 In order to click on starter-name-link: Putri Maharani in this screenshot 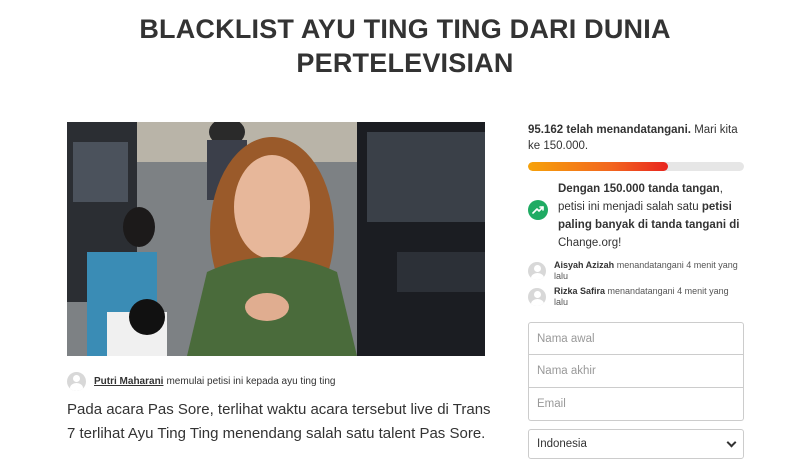, I will do `click(128, 381)`.